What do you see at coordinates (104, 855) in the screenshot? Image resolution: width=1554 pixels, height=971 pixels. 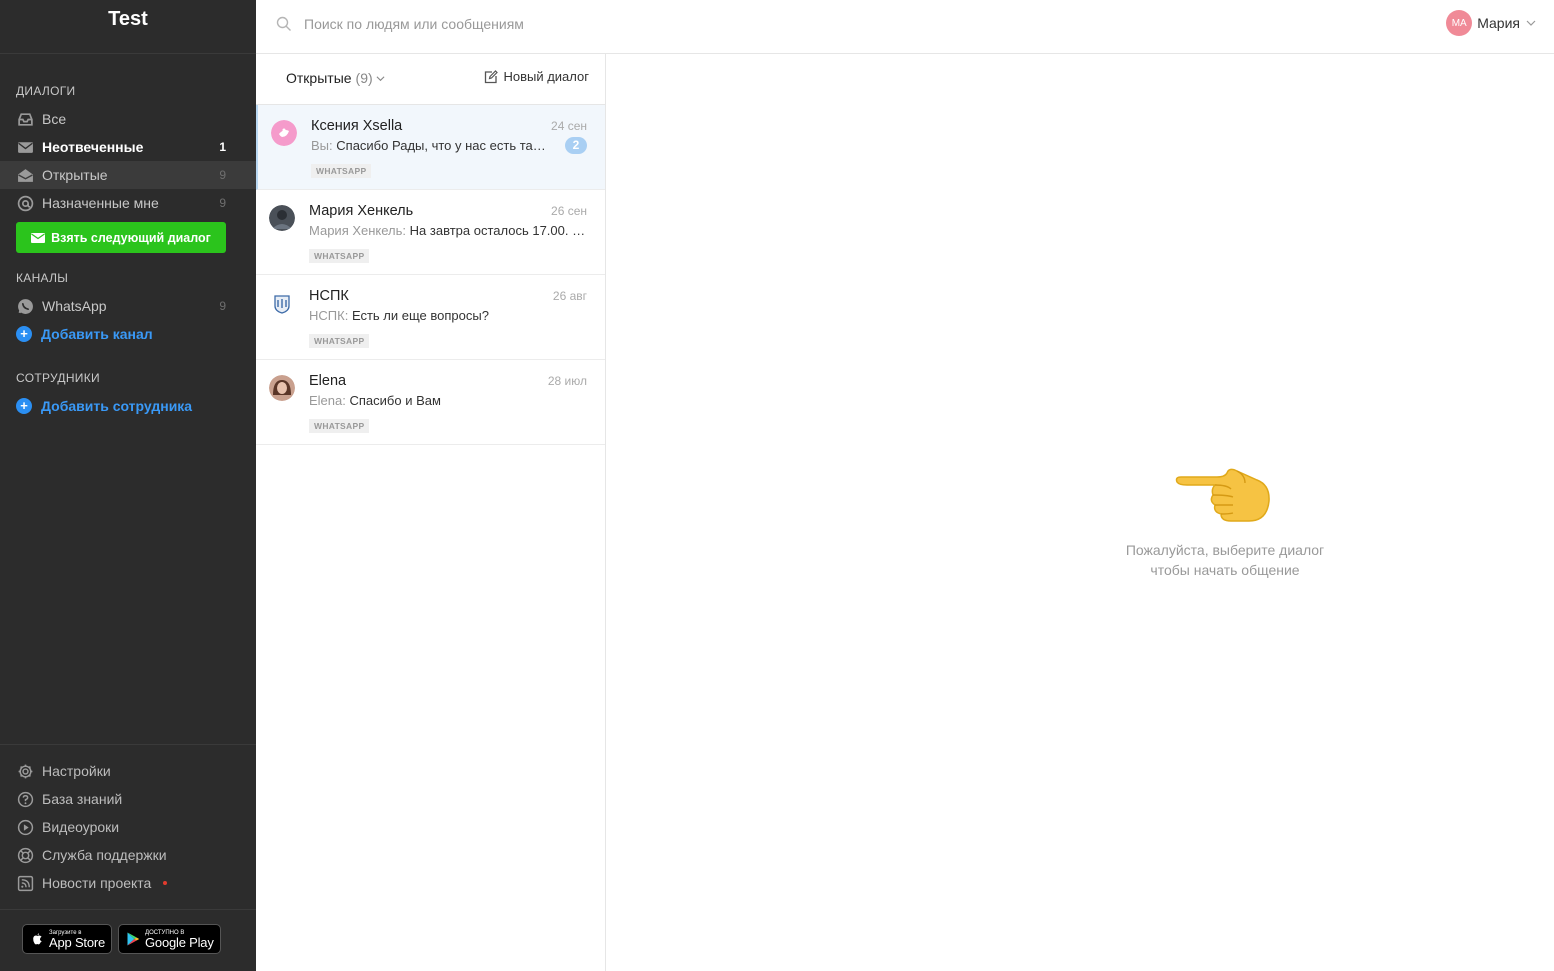 I see `sidebar-item-label: Служба поддержки` at bounding box center [104, 855].